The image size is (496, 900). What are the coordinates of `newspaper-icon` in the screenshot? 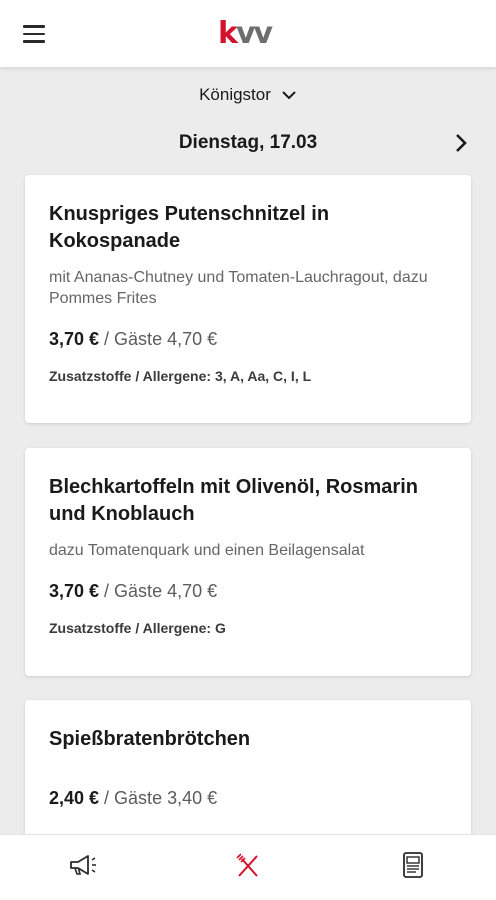 It's located at (413, 867).